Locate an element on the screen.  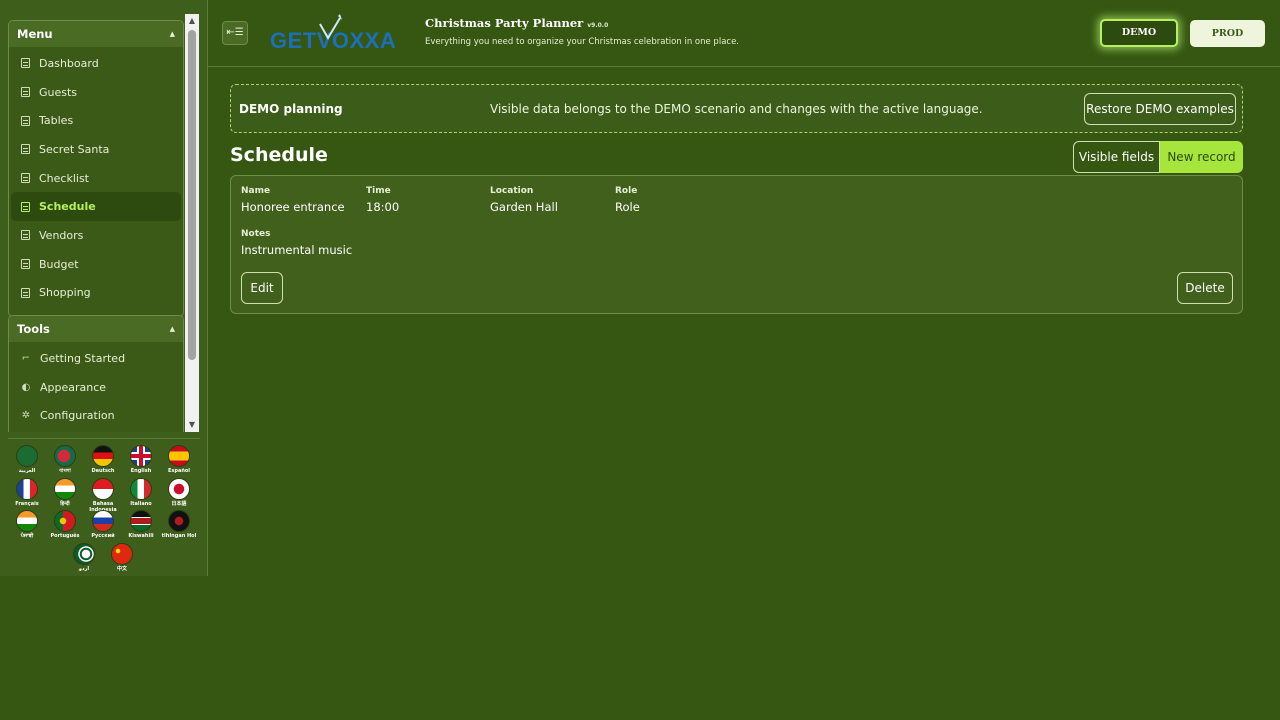
sidebar-item-budget: Budget is located at coordinates (96, 264).